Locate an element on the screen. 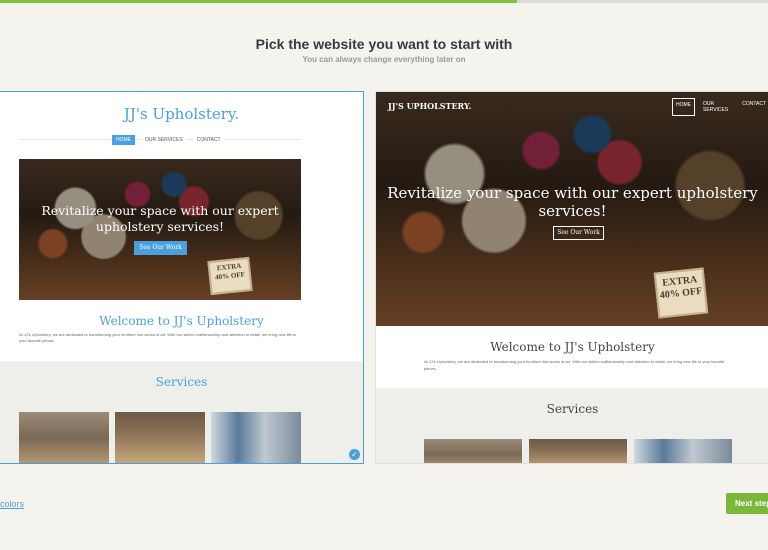  progress-track is located at coordinates (384, 1).